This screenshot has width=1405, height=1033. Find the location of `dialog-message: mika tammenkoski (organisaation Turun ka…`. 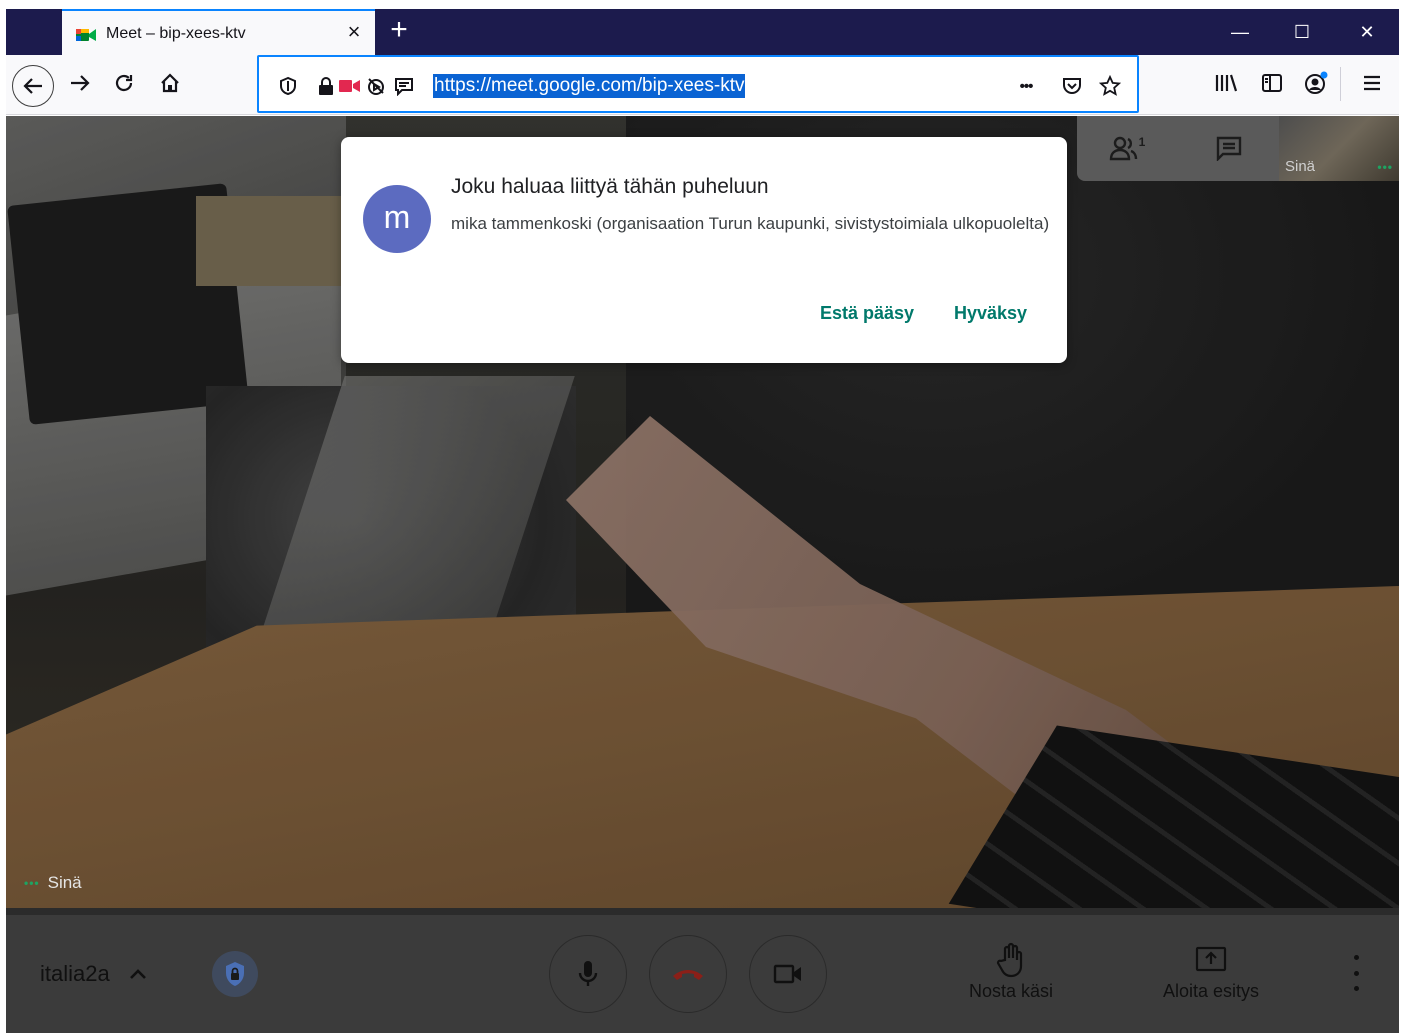

dialog-message: mika tammenkoski (organisaation Turun ka… is located at coordinates (750, 223).